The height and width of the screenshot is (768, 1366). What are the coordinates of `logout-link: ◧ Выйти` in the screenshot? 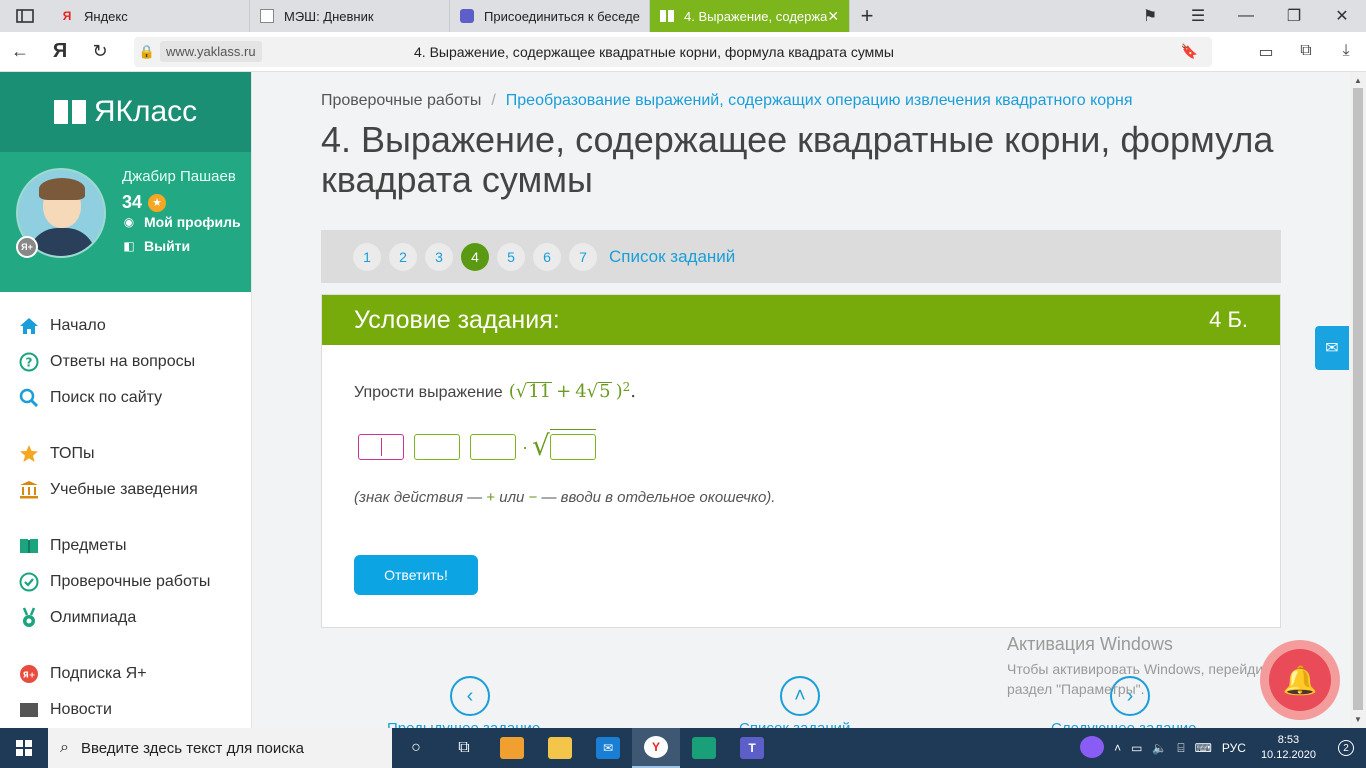 It's located at (156, 246).